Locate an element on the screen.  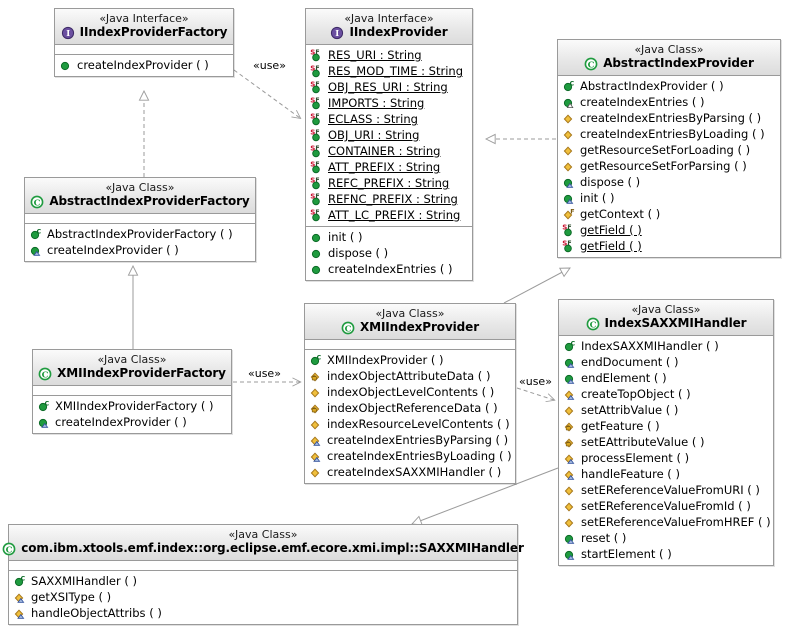
operation-row: C XMIIndexProvider ( ) is located at coordinates (410, 360).